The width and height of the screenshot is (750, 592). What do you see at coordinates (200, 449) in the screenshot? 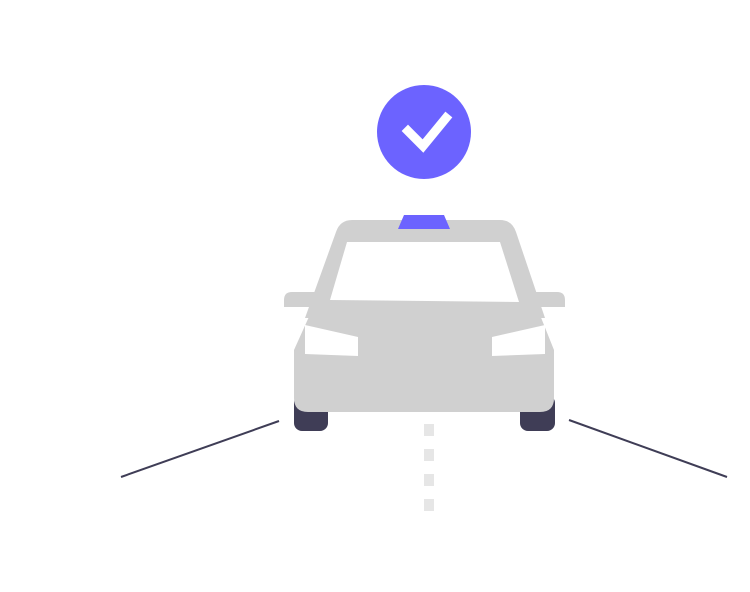
I see `road-edge-left` at bounding box center [200, 449].